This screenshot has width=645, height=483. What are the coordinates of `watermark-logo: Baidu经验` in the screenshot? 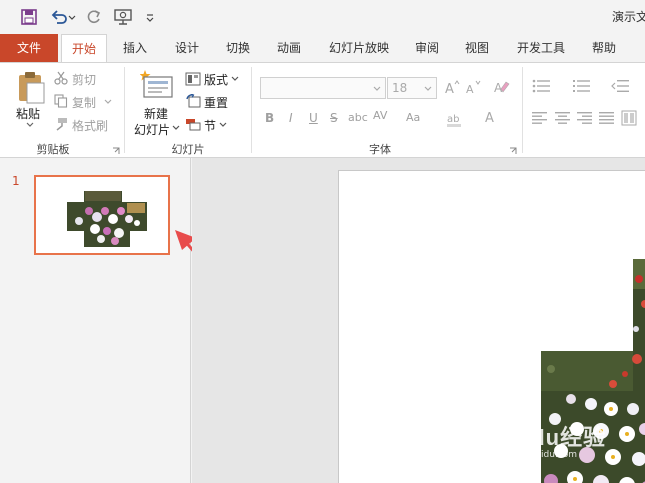 It's located at (550, 437).